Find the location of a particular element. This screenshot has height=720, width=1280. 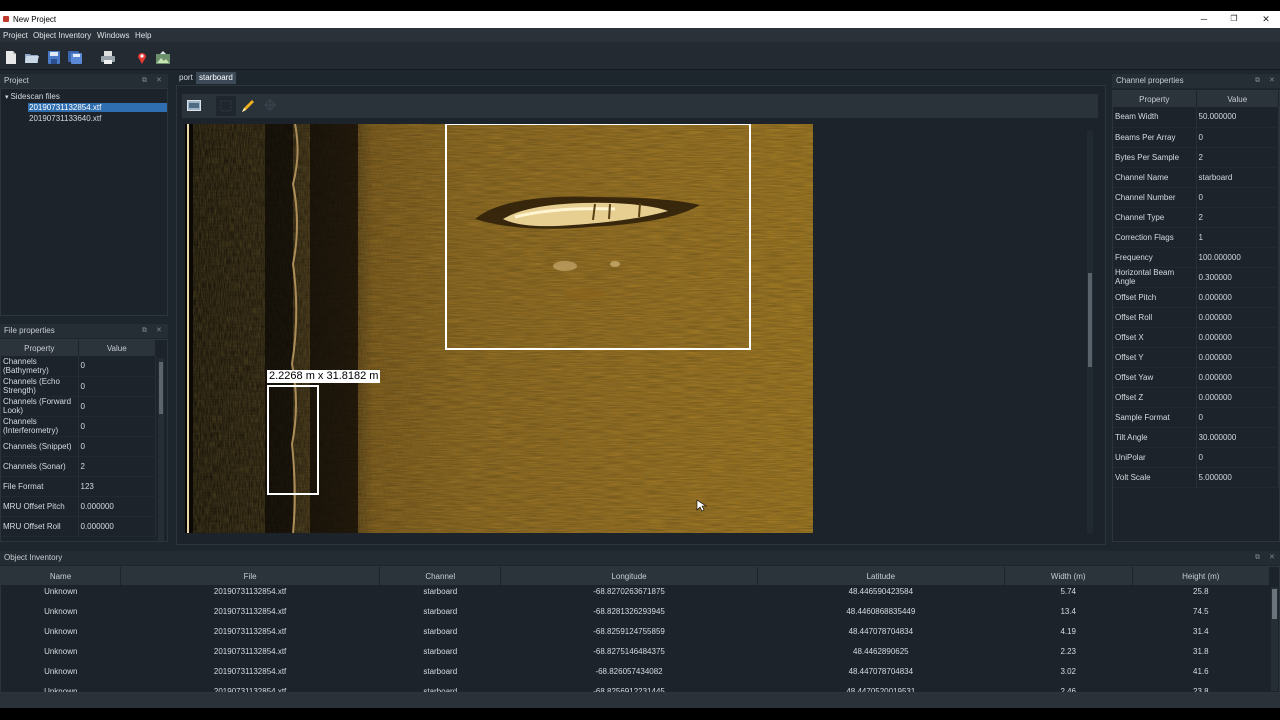

property-row: Horizontal Beam Angle 0.300000 is located at coordinates (1196, 277).